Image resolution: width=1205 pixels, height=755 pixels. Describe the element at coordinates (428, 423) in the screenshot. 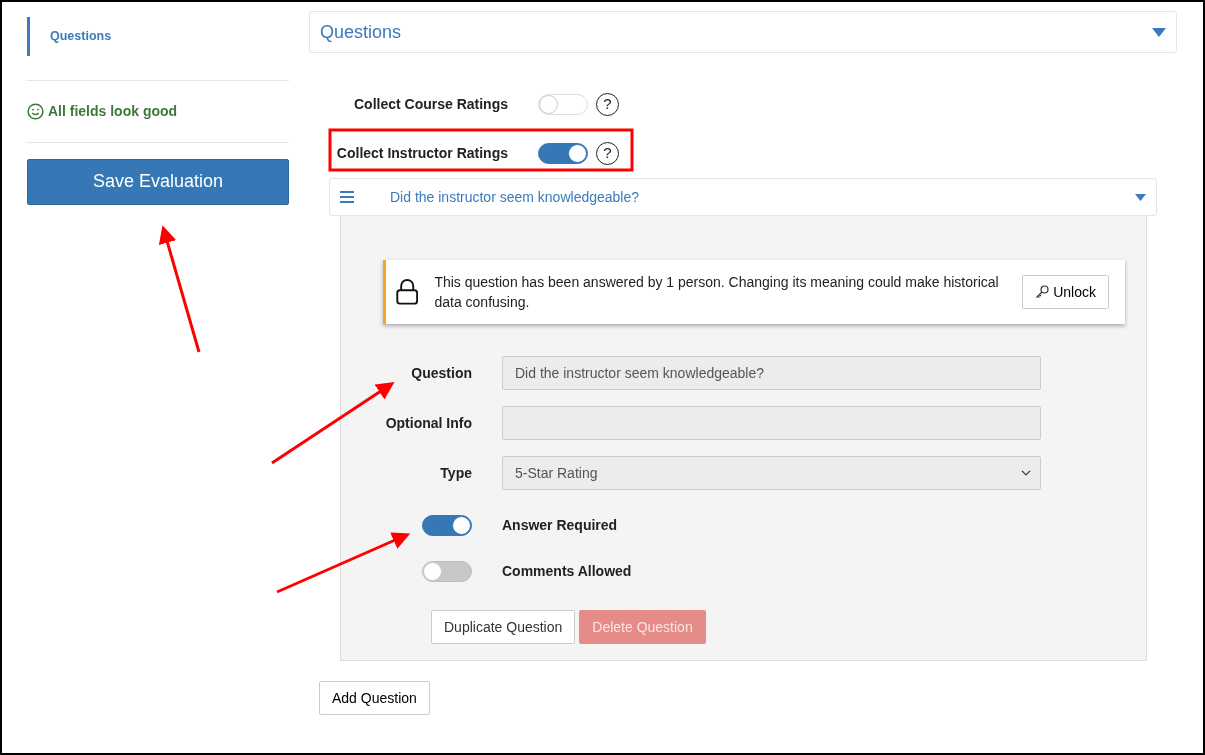

I see `field-label: Optional Info` at that location.